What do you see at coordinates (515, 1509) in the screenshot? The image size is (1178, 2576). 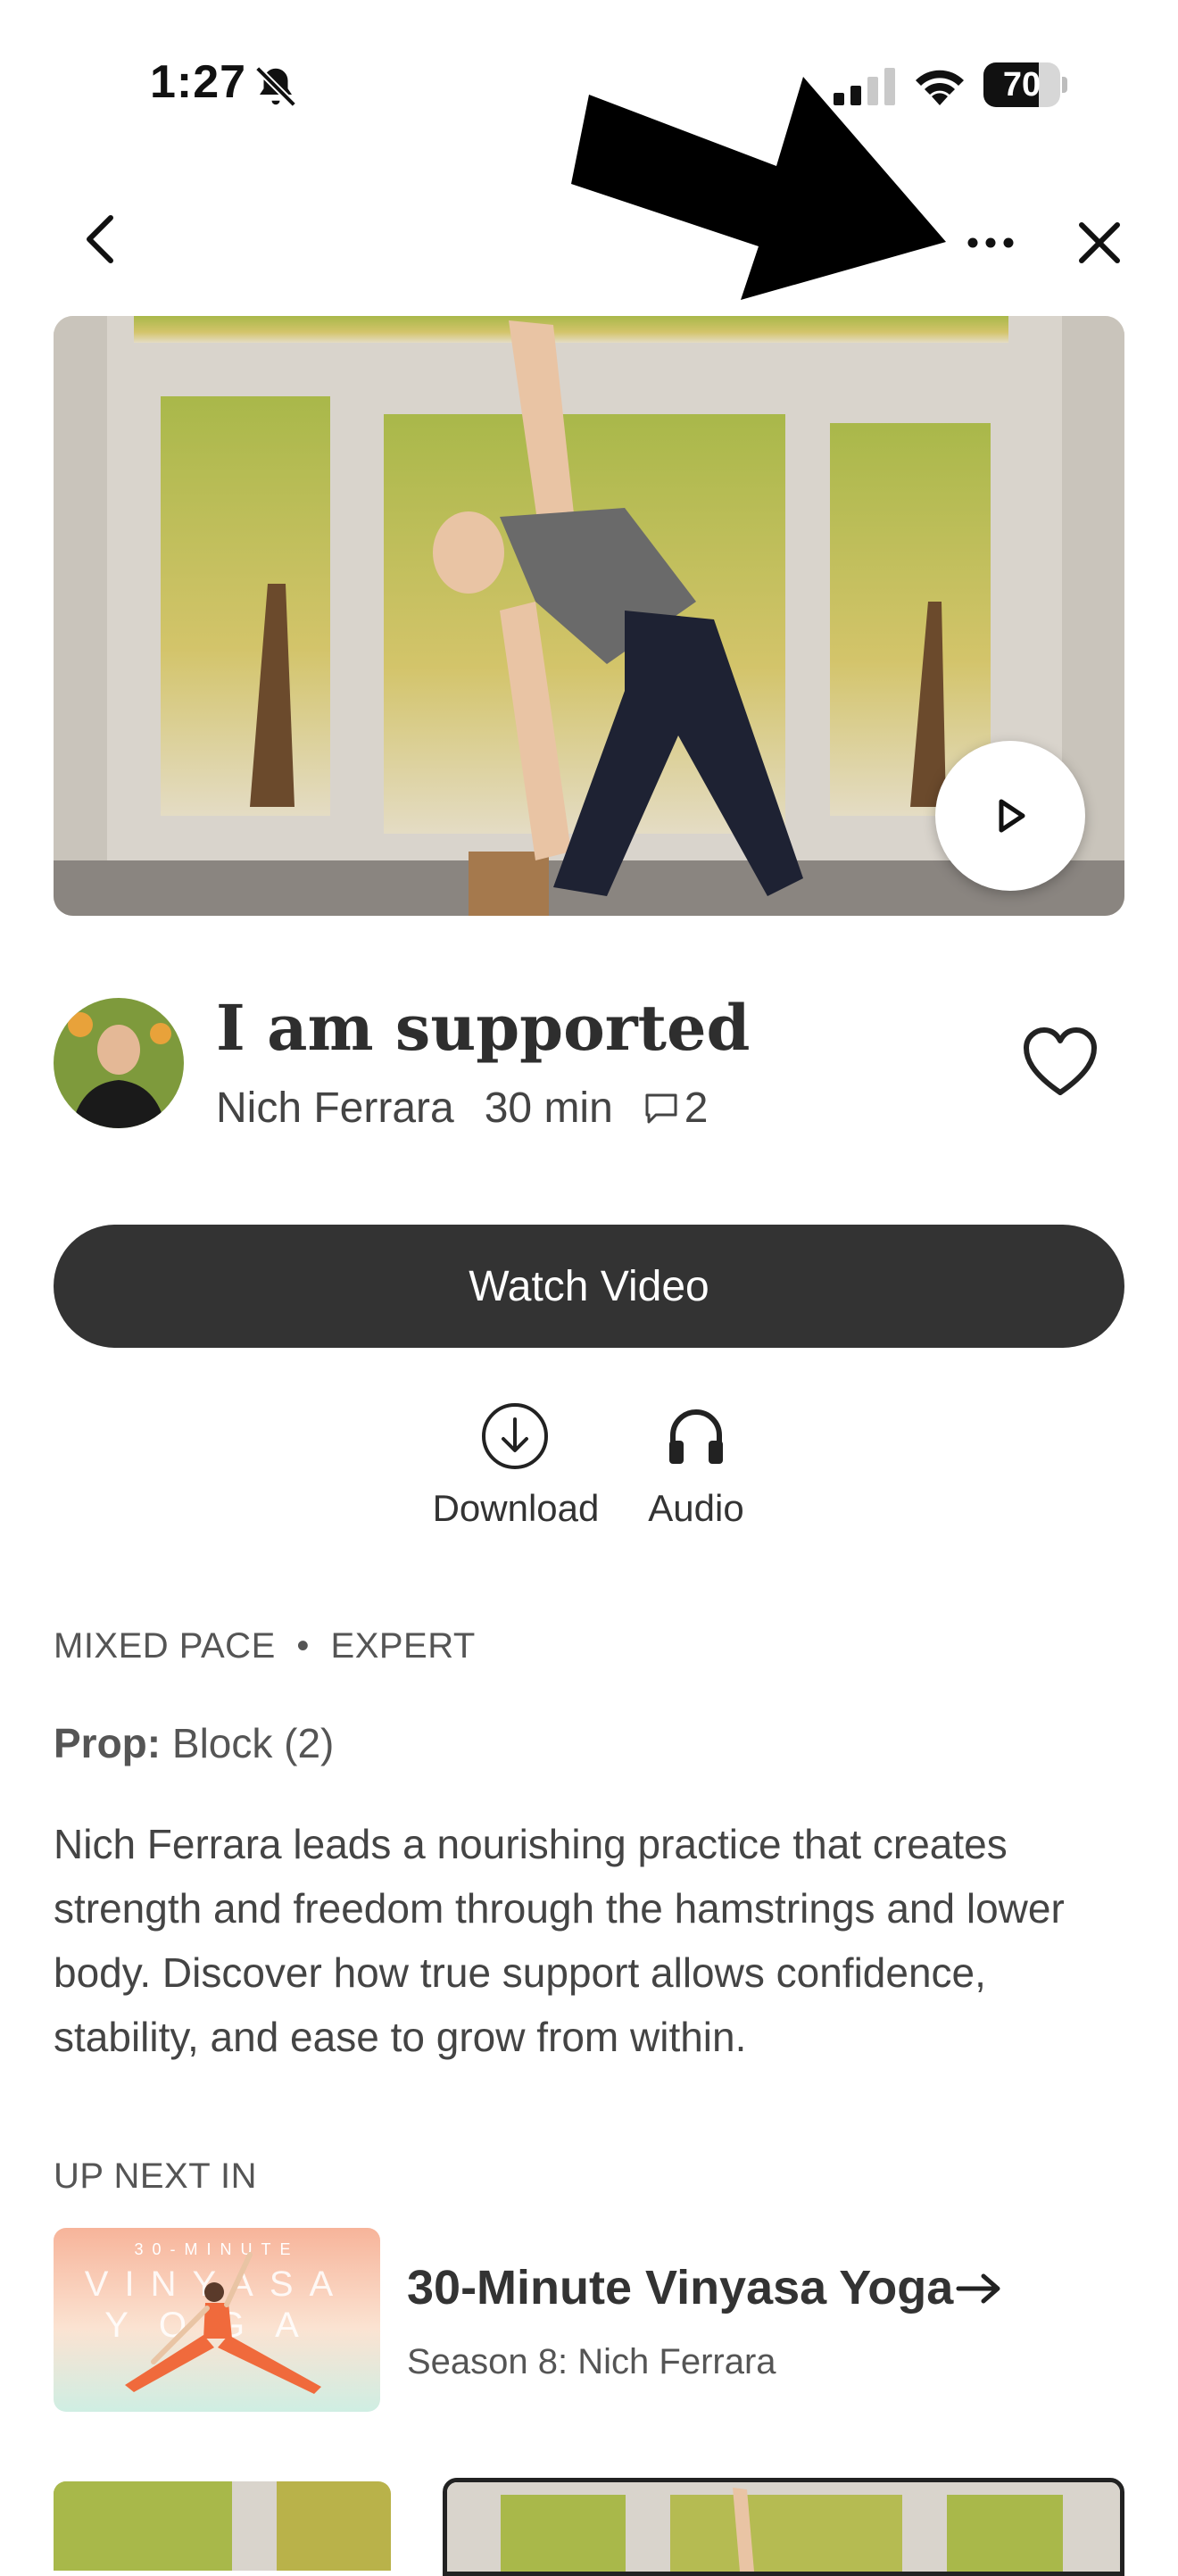 I see `download-label: Download` at bounding box center [515, 1509].